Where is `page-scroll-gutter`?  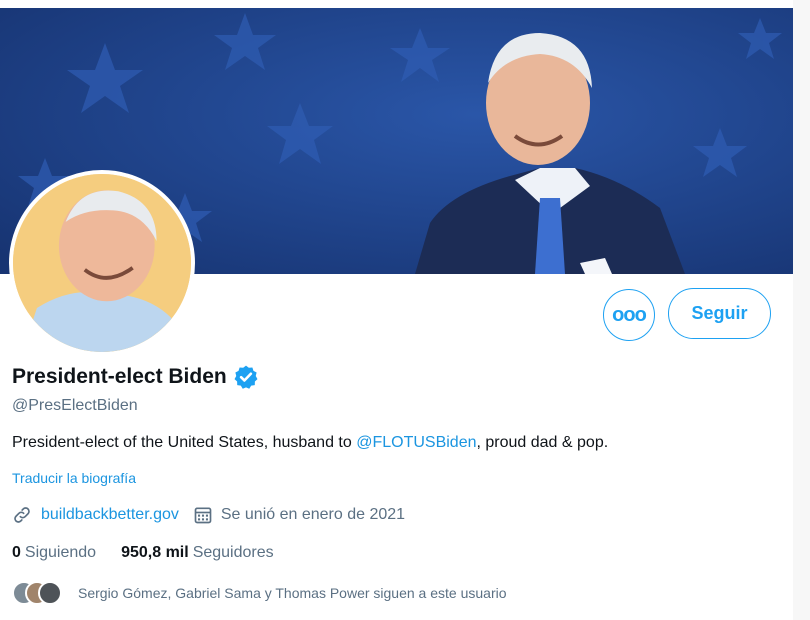
page-scroll-gutter is located at coordinates (801, 310).